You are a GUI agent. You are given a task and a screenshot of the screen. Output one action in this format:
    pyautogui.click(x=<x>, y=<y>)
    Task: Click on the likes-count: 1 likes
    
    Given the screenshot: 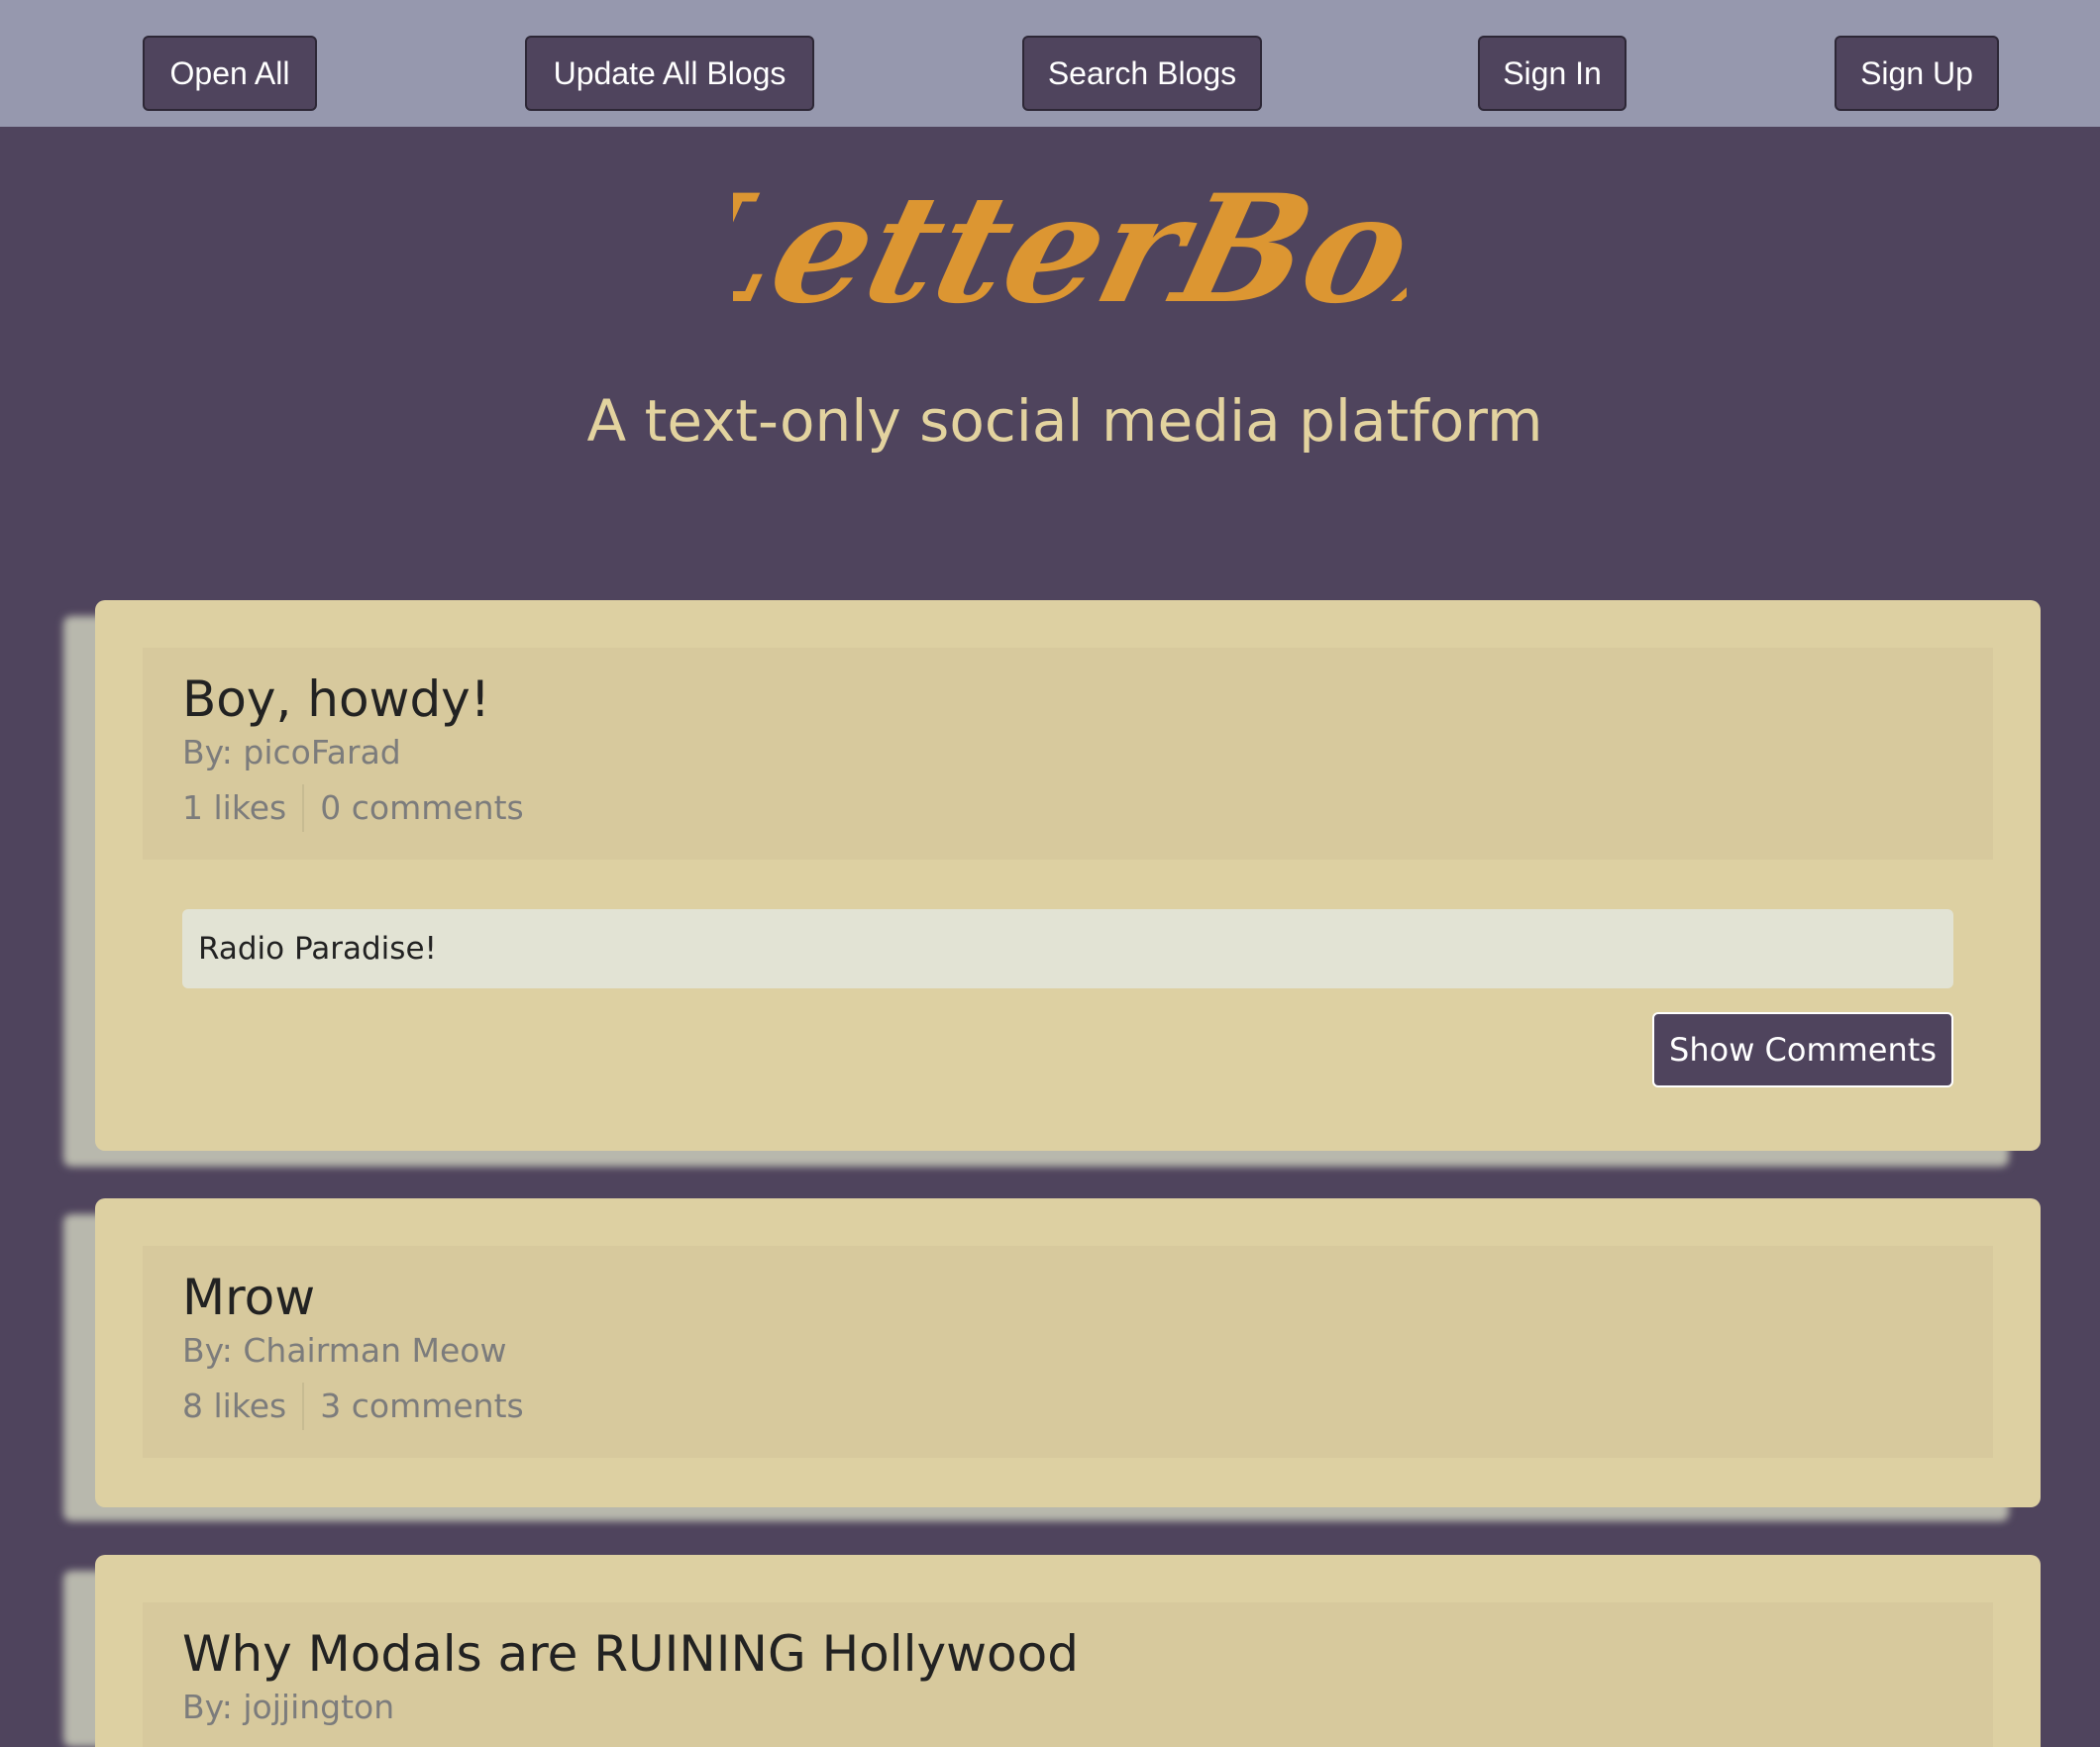 What is the action you would take?
    pyautogui.click(x=242, y=808)
    